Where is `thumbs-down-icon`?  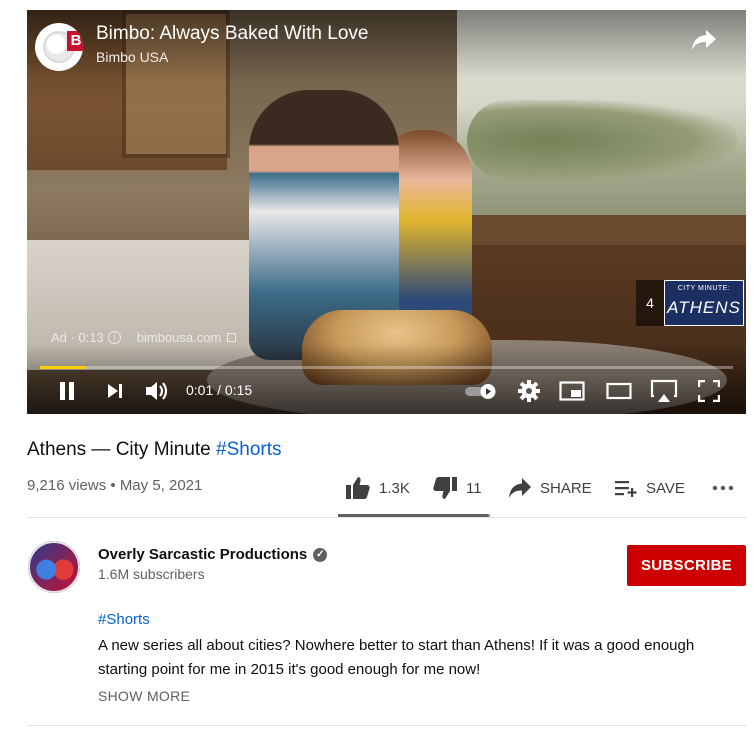
thumbs-down-icon is located at coordinates (445, 488).